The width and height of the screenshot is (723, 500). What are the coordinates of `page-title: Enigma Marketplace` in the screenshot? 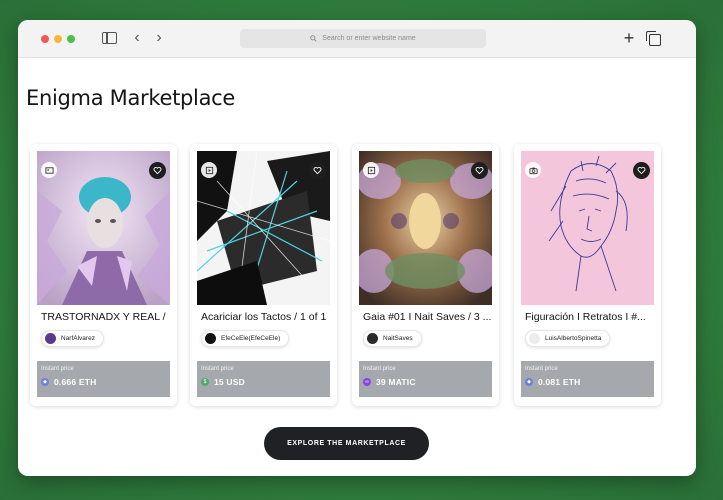 It's located at (131, 98).